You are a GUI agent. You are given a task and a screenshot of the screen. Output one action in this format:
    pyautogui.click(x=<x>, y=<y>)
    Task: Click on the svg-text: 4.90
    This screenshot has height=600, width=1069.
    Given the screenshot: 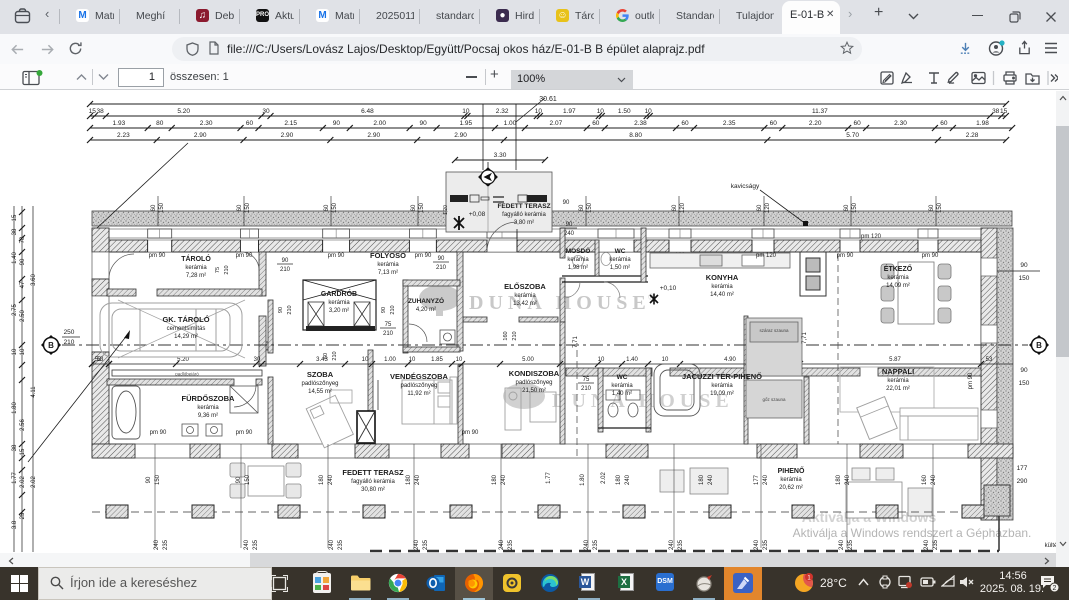 What is the action you would take?
    pyautogui.click(x=730, y=360)
    